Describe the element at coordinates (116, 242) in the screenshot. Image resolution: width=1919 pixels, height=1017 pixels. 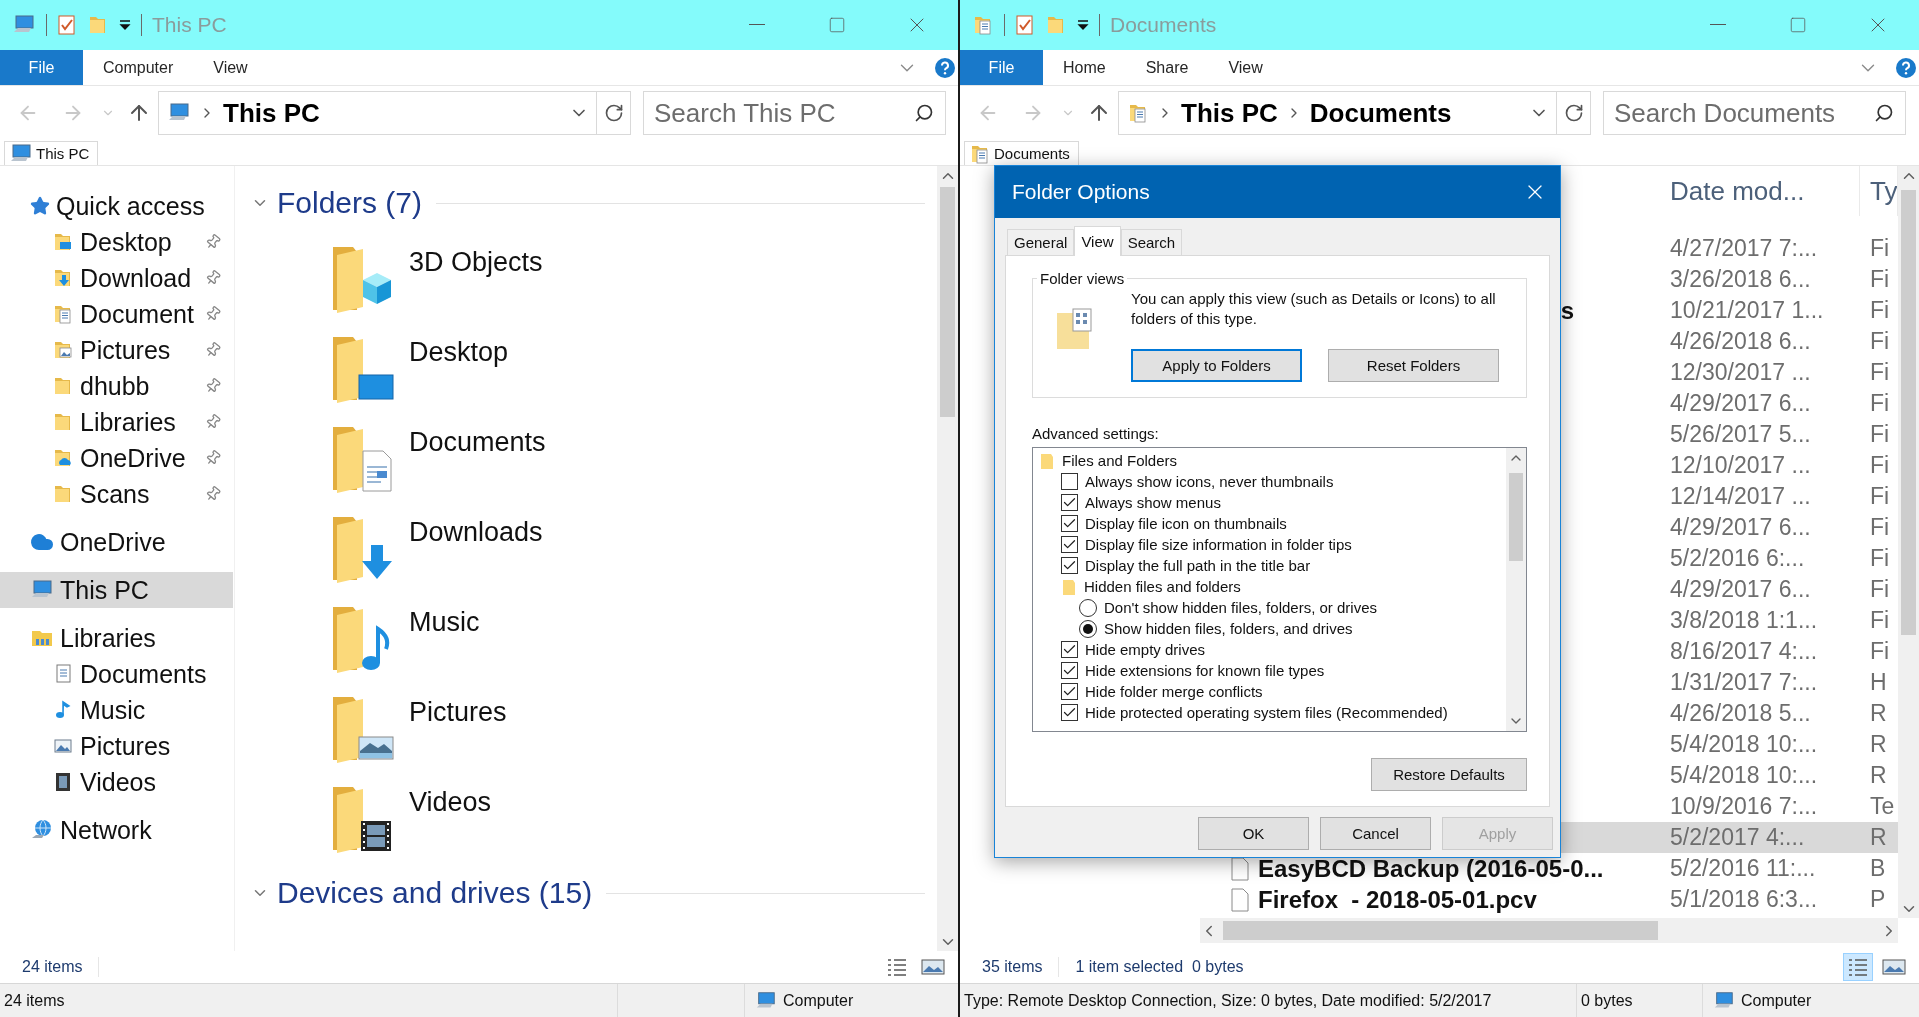
I see `nav-item: Desktop` at that location.